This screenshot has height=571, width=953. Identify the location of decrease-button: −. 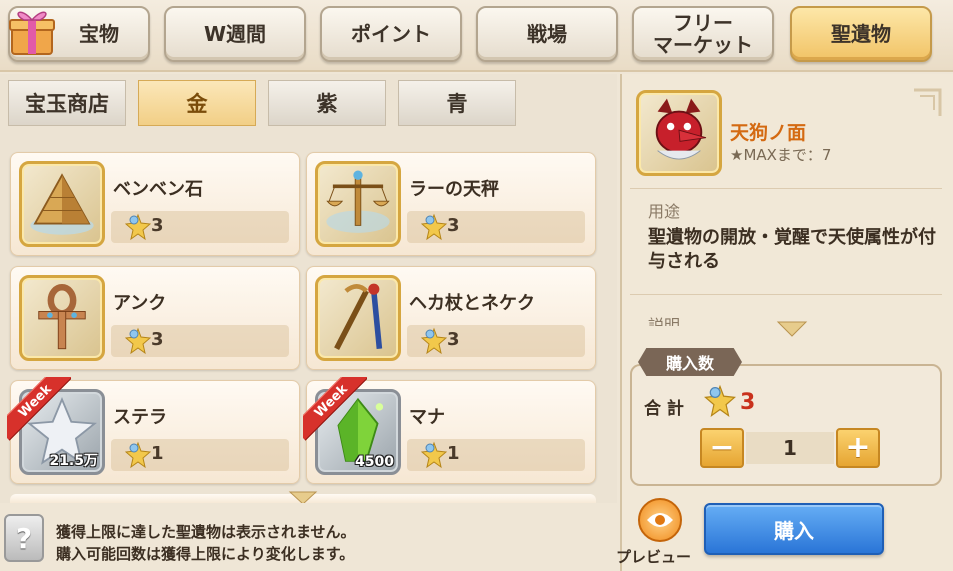
(722, 448).